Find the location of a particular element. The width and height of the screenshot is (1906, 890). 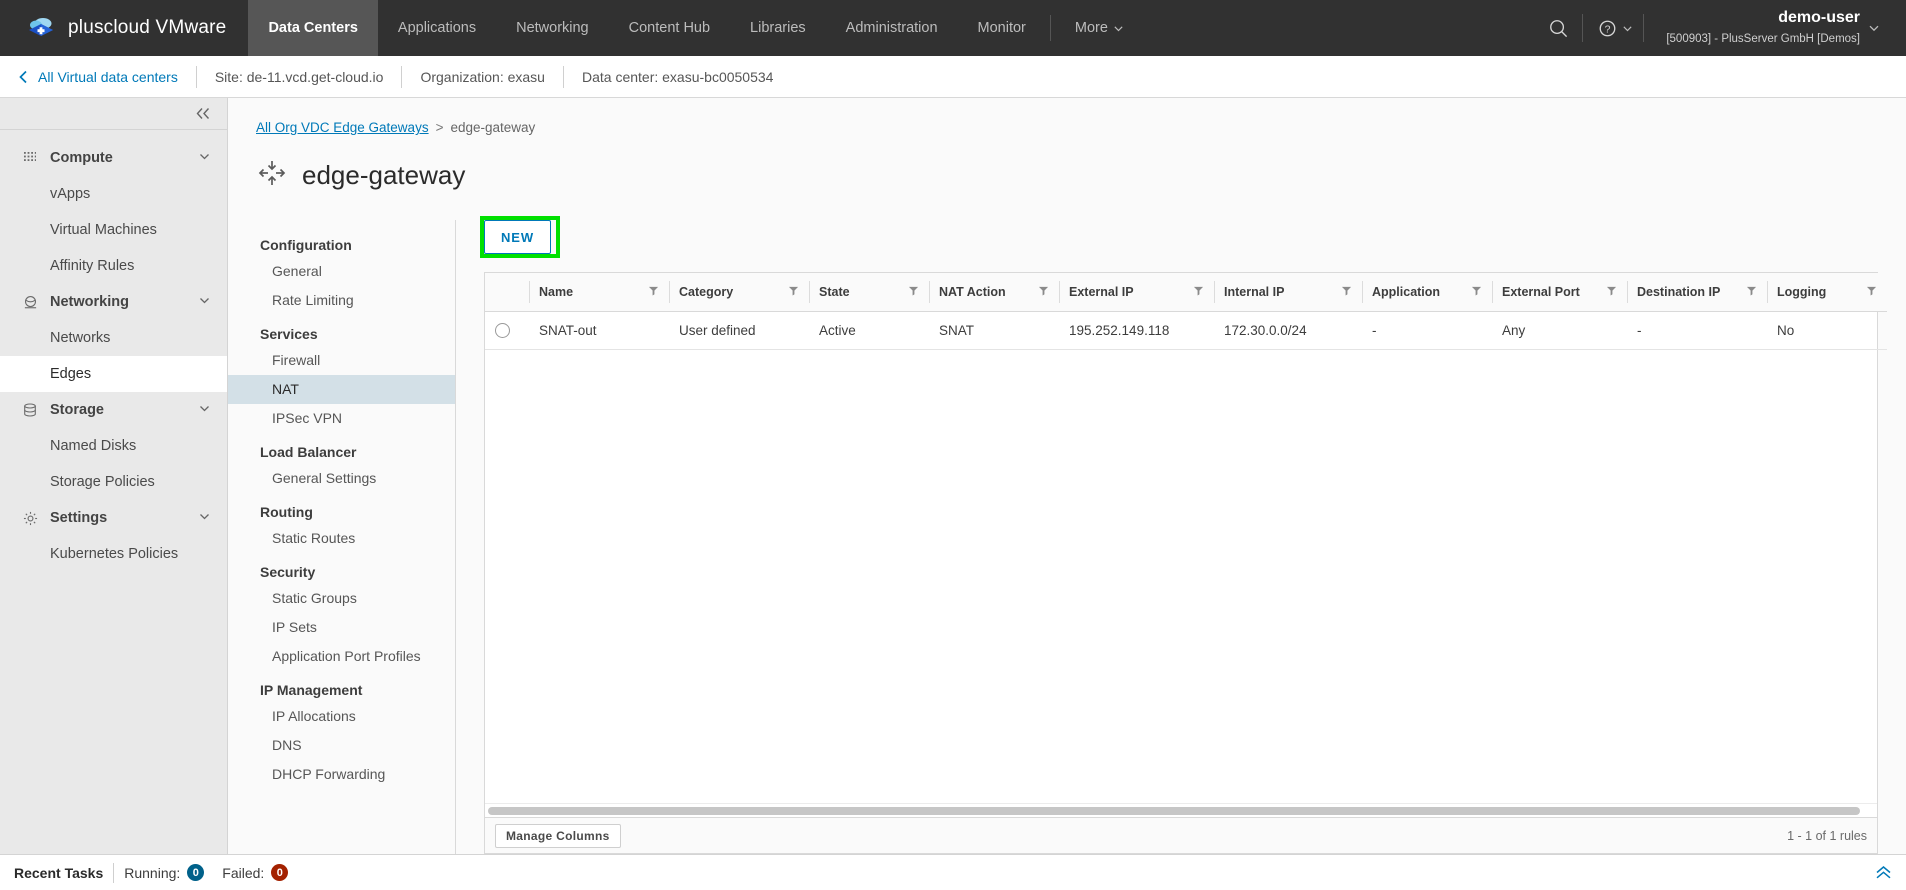

sidebar-group-networking: Networking is located at coordinates (113, 302).